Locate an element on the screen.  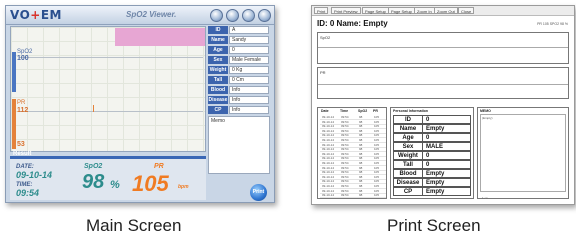
print-info-row: Disease Empty is located at coordinates (432, 182).